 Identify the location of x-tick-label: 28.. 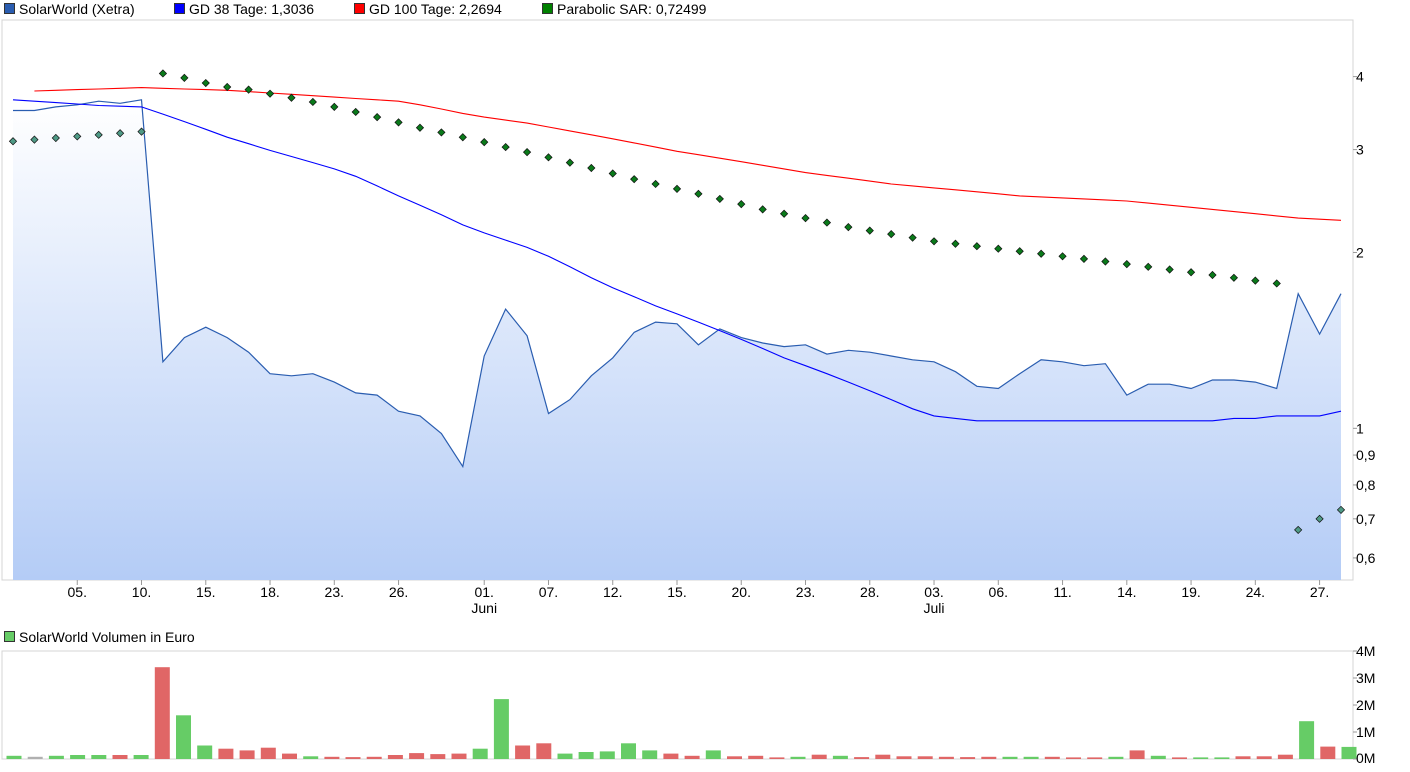
(869, 592).